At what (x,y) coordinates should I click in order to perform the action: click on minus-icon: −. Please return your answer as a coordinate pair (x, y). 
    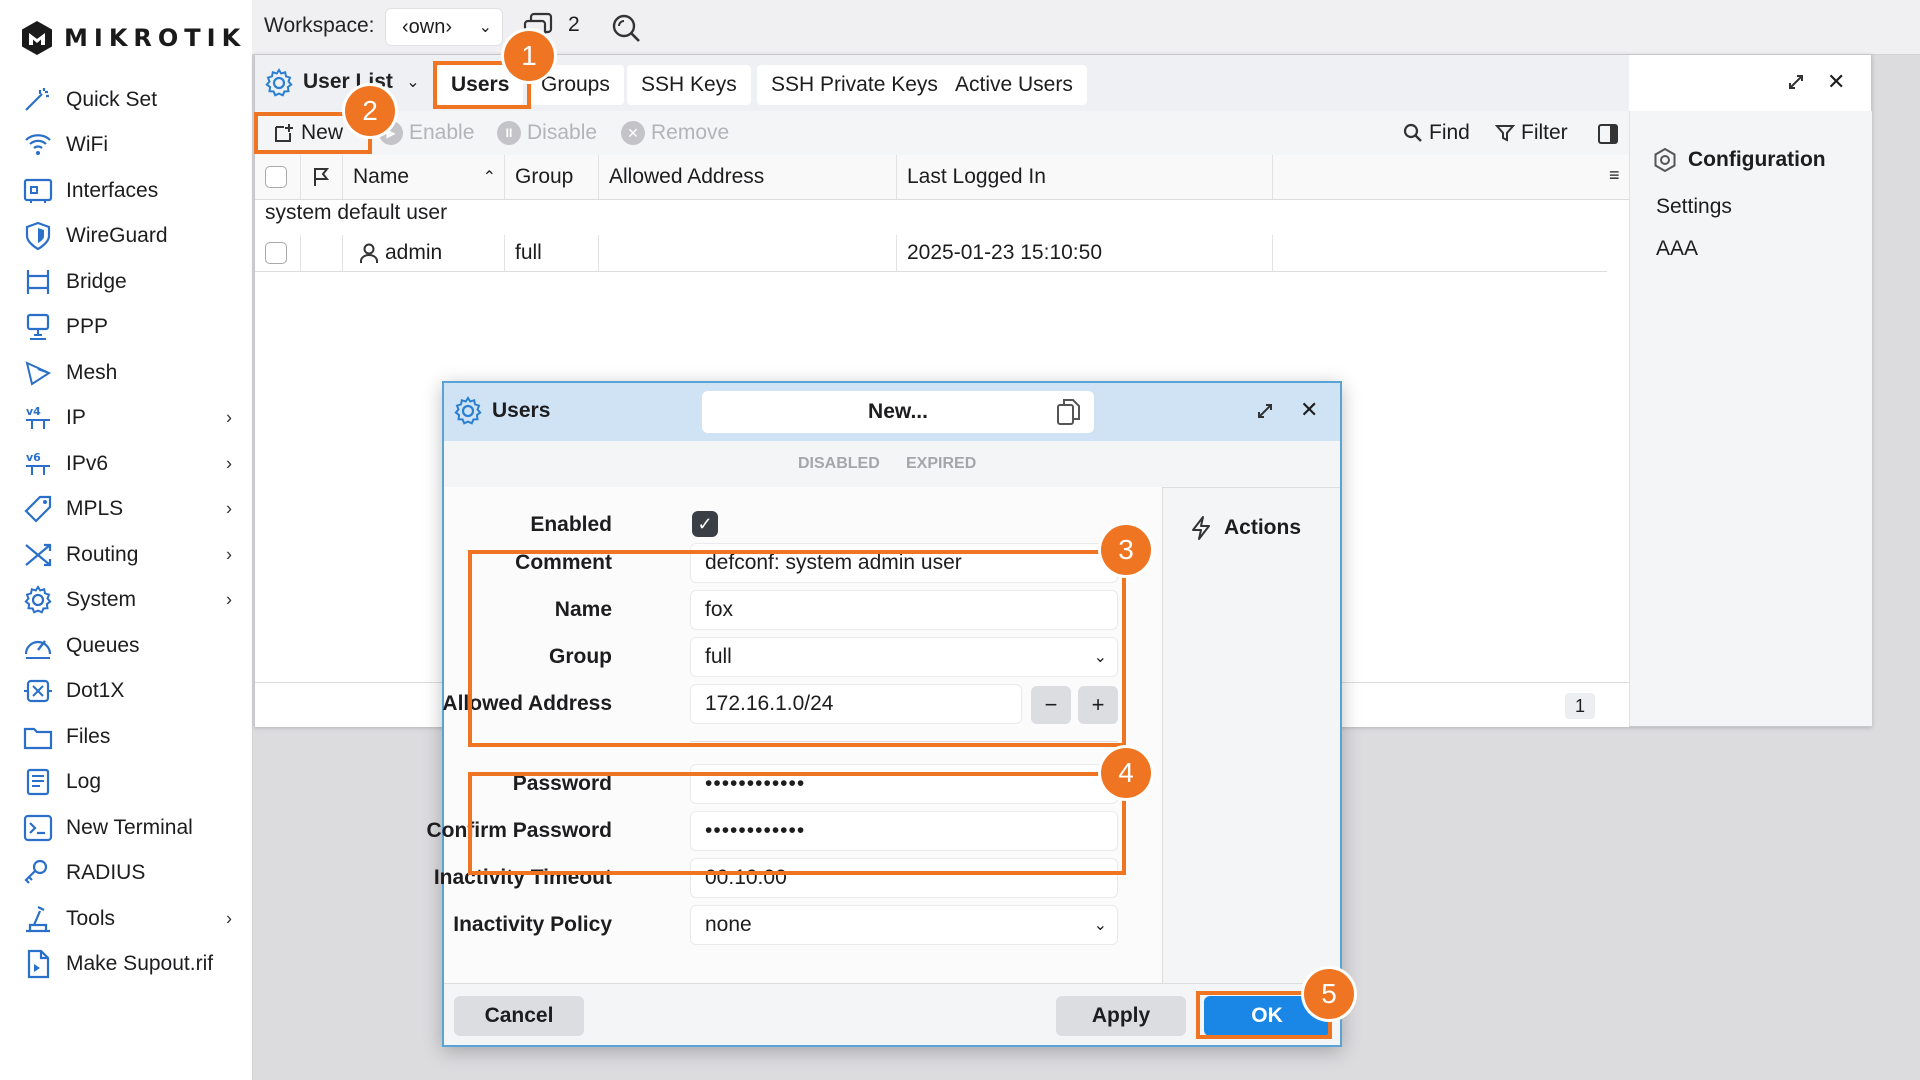
    Looking at the image, I should click on (1051, 704).